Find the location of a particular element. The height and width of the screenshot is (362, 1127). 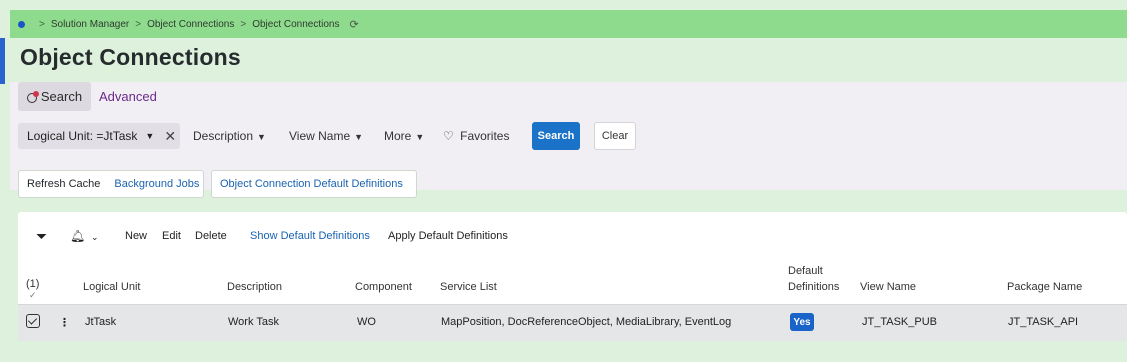

default-definitions-badge: Yes is located at coordinates (802, 322).